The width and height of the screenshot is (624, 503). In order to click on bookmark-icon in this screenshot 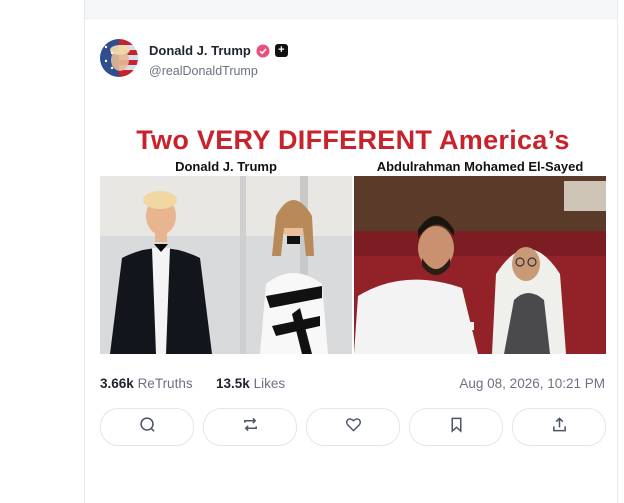, I will do `click(456, 427)`.